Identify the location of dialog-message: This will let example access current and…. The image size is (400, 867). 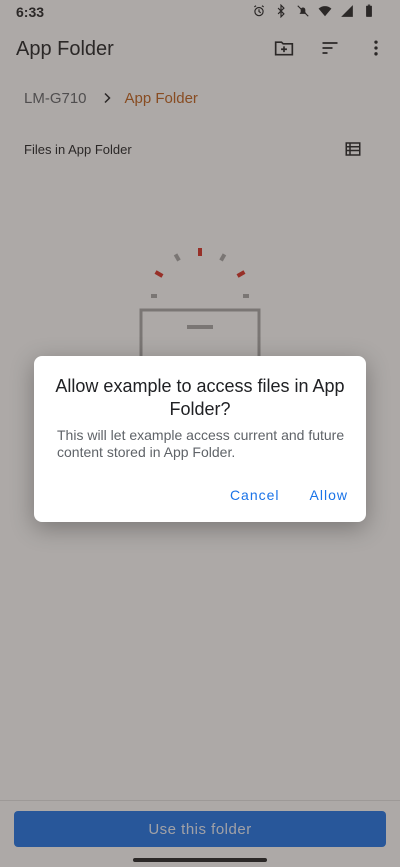
(201, 443).